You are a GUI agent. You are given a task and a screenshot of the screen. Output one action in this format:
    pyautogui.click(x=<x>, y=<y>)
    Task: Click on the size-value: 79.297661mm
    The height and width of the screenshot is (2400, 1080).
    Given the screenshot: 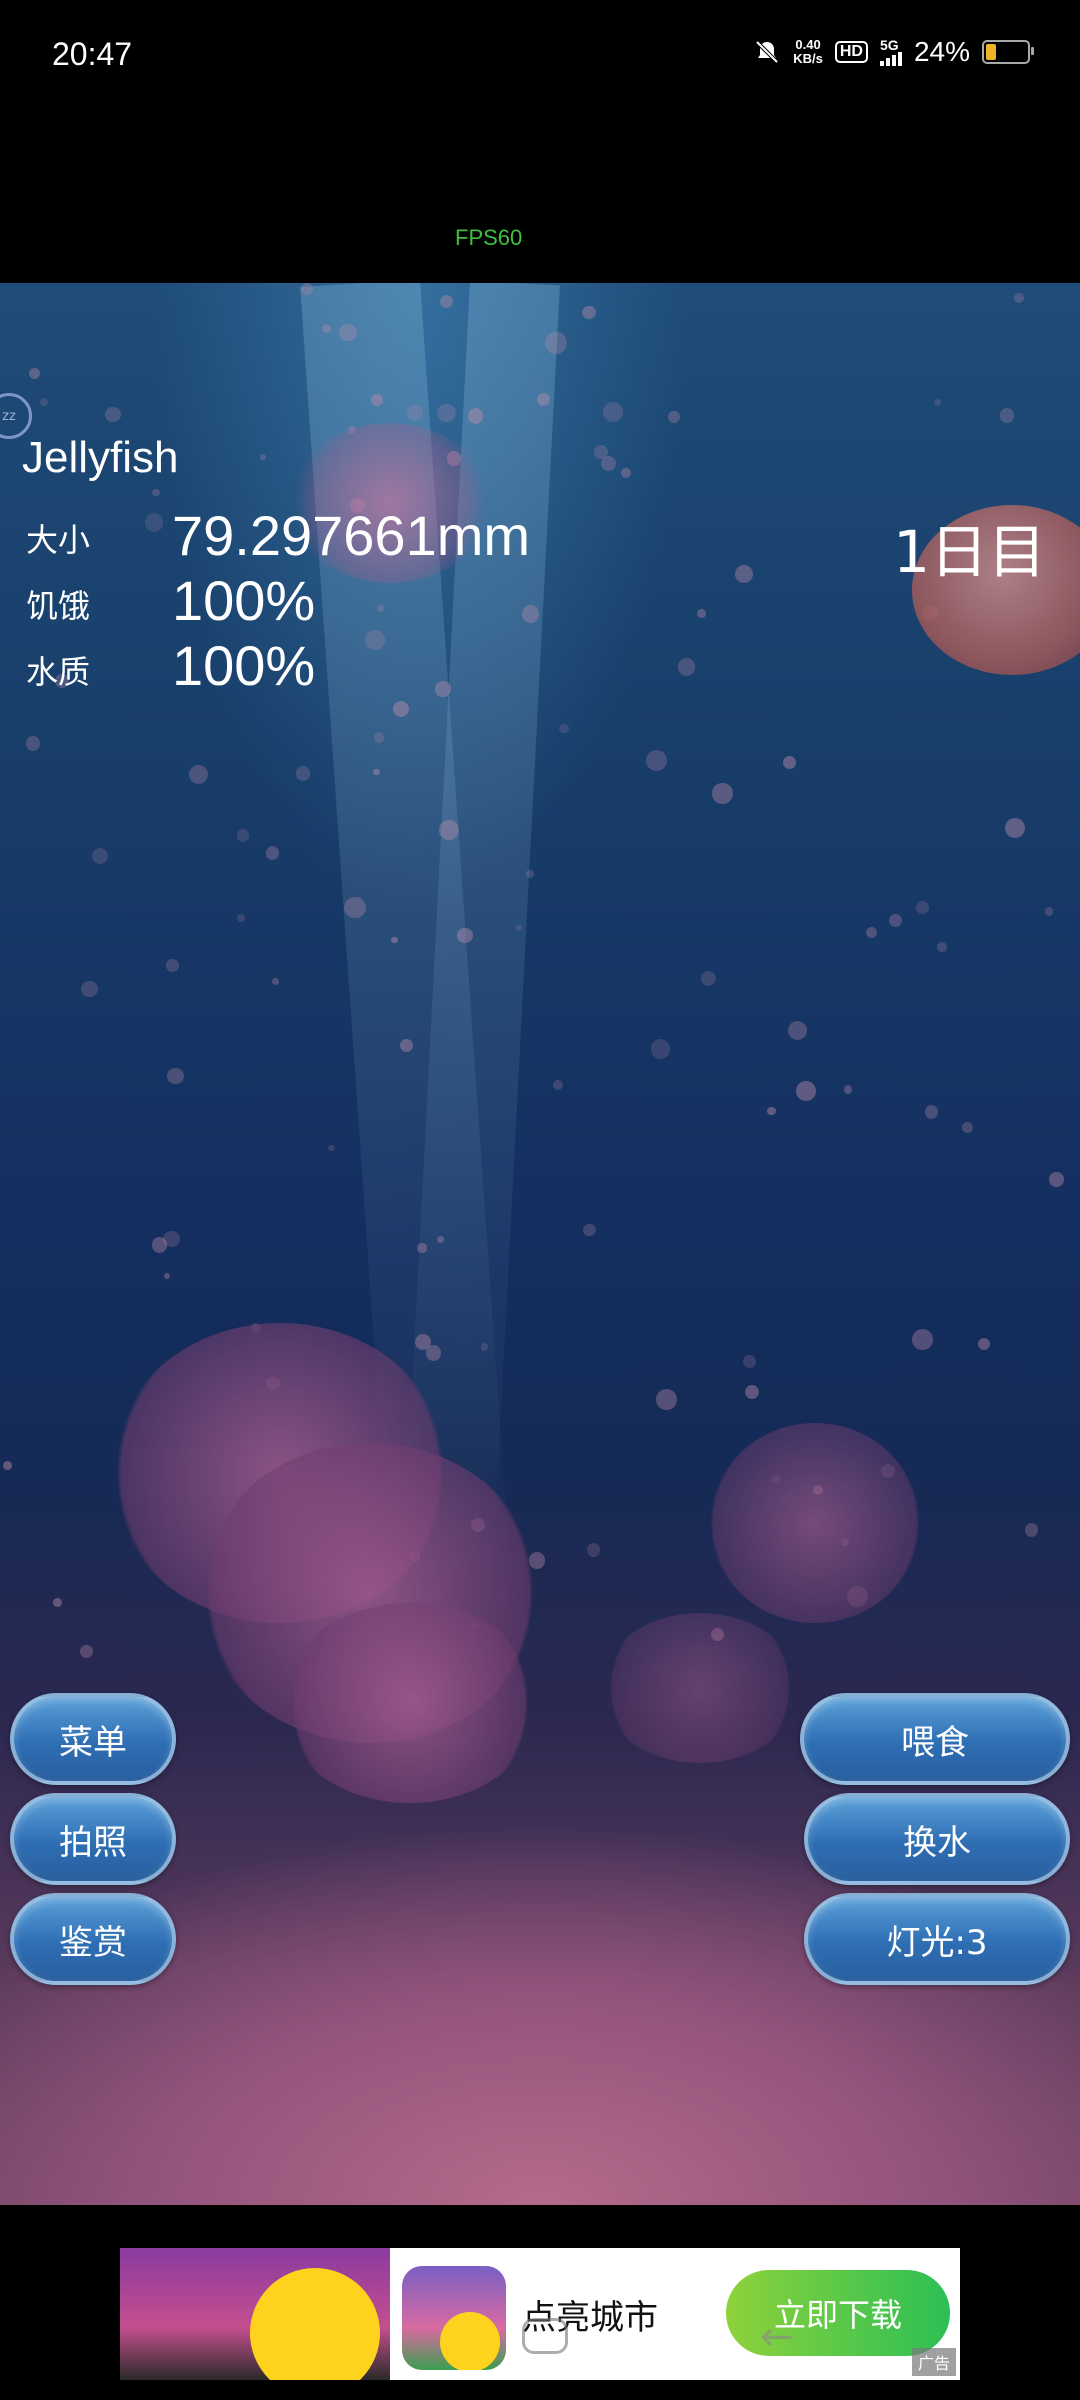 What is the action you would take?
    pyautogui.click(x=351, y=535)
    